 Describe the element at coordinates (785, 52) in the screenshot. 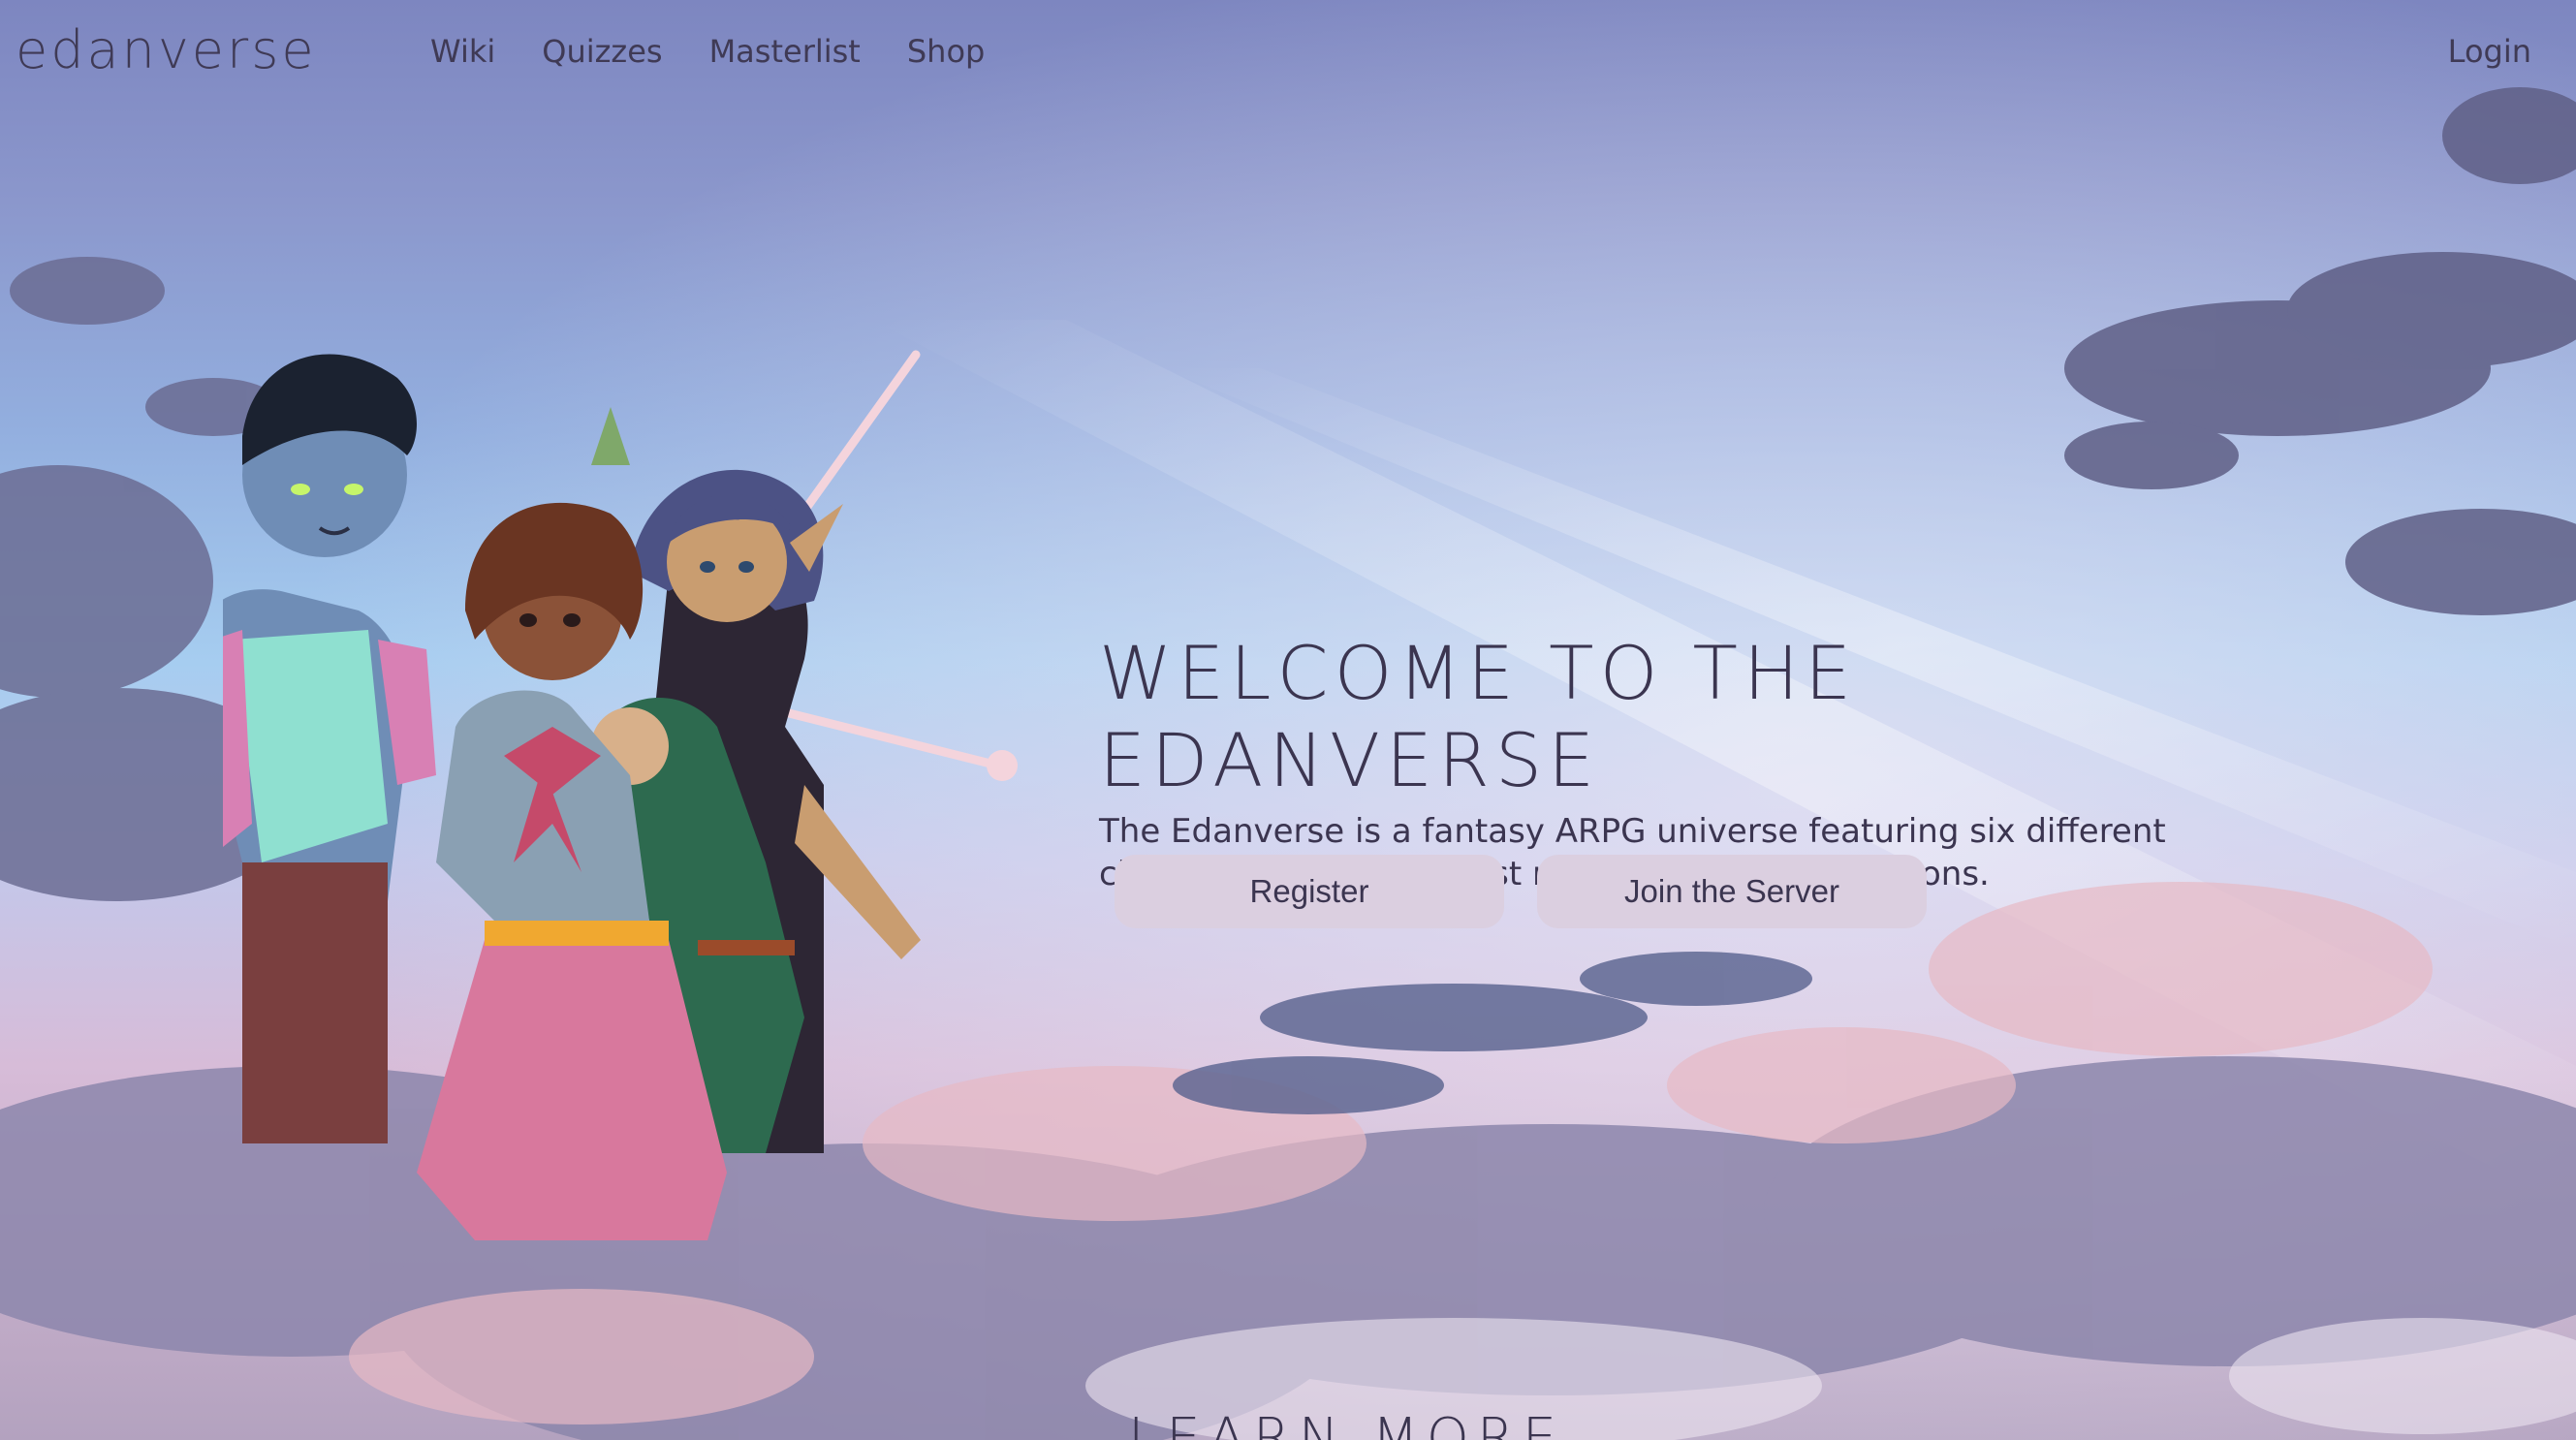

I see `nav-link-masterlist: Masterlist` at that location.